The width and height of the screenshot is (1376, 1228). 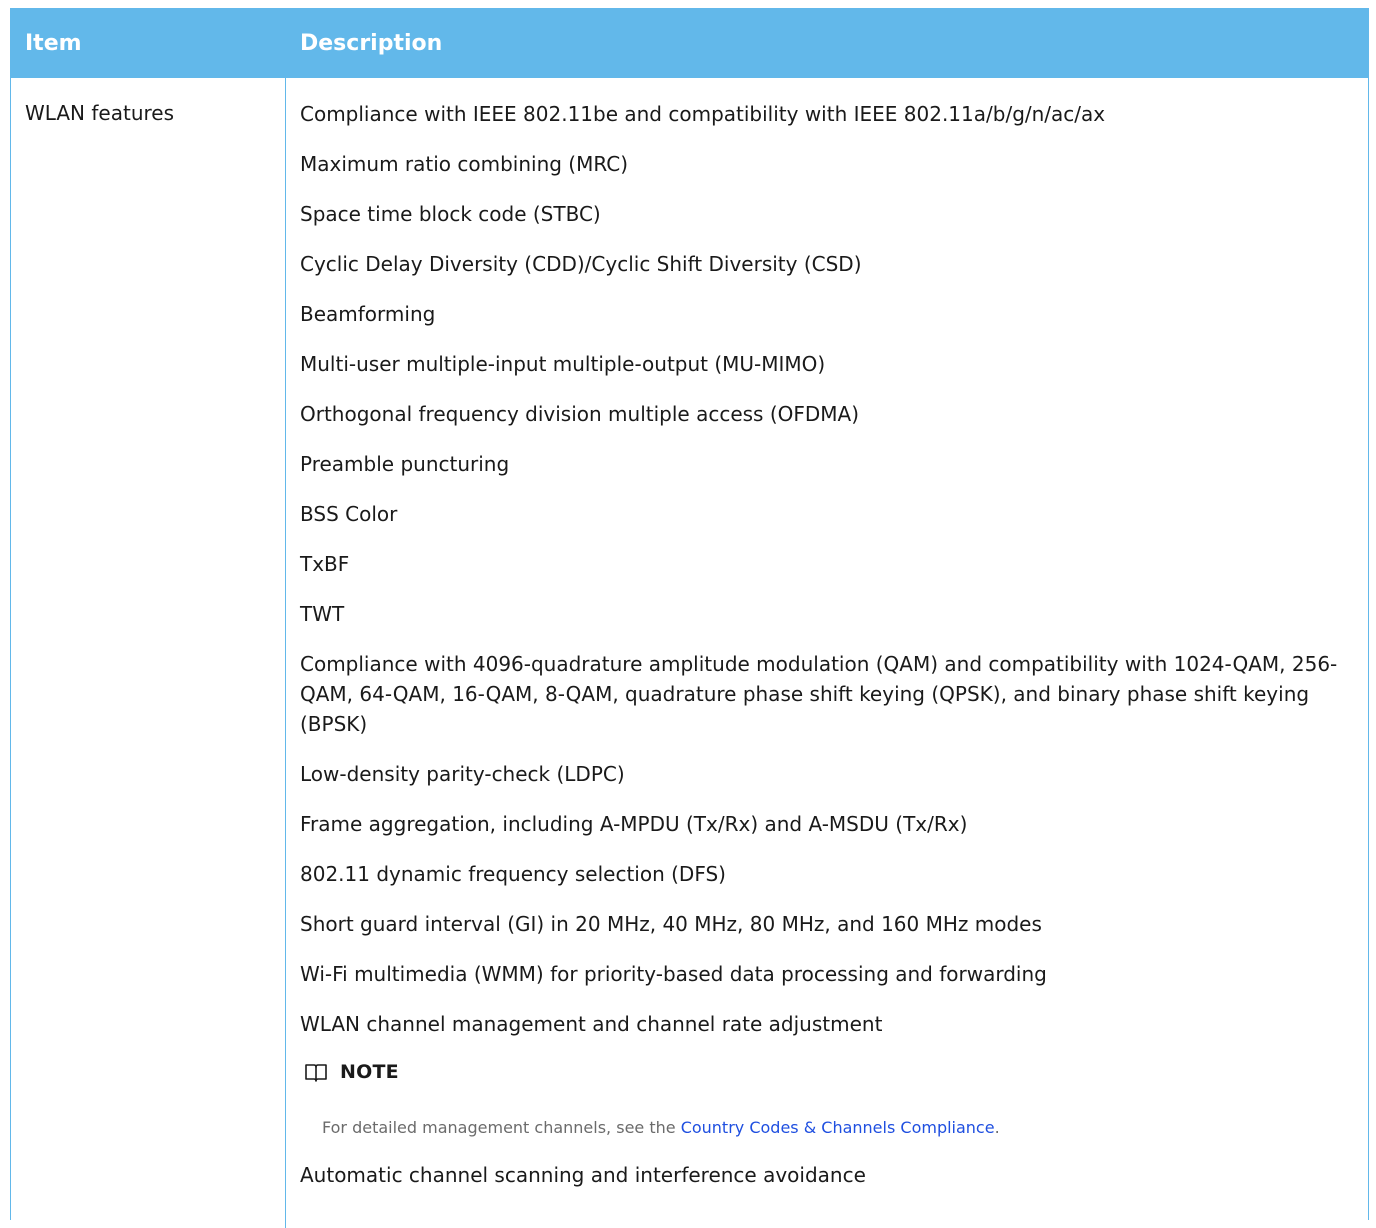 What do you see at coordinates (513, 874) in the screenshot?
I see `feature-item: 802.11 dynamic frequency selection (DFS)` at bounding box center [513, 874].